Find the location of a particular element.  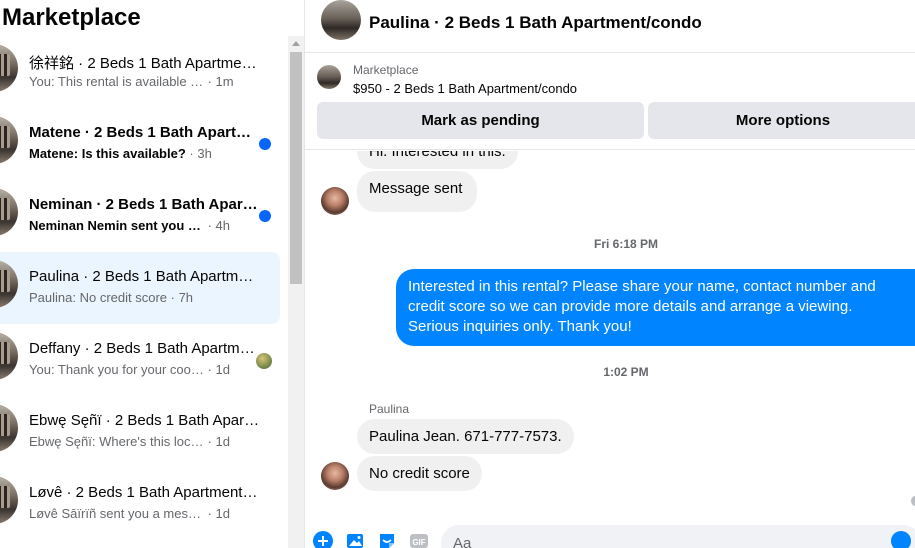

chat-title: Paulina · 2 Beds 1 Bath Apartment/condo is located at coordinates (535, 23).